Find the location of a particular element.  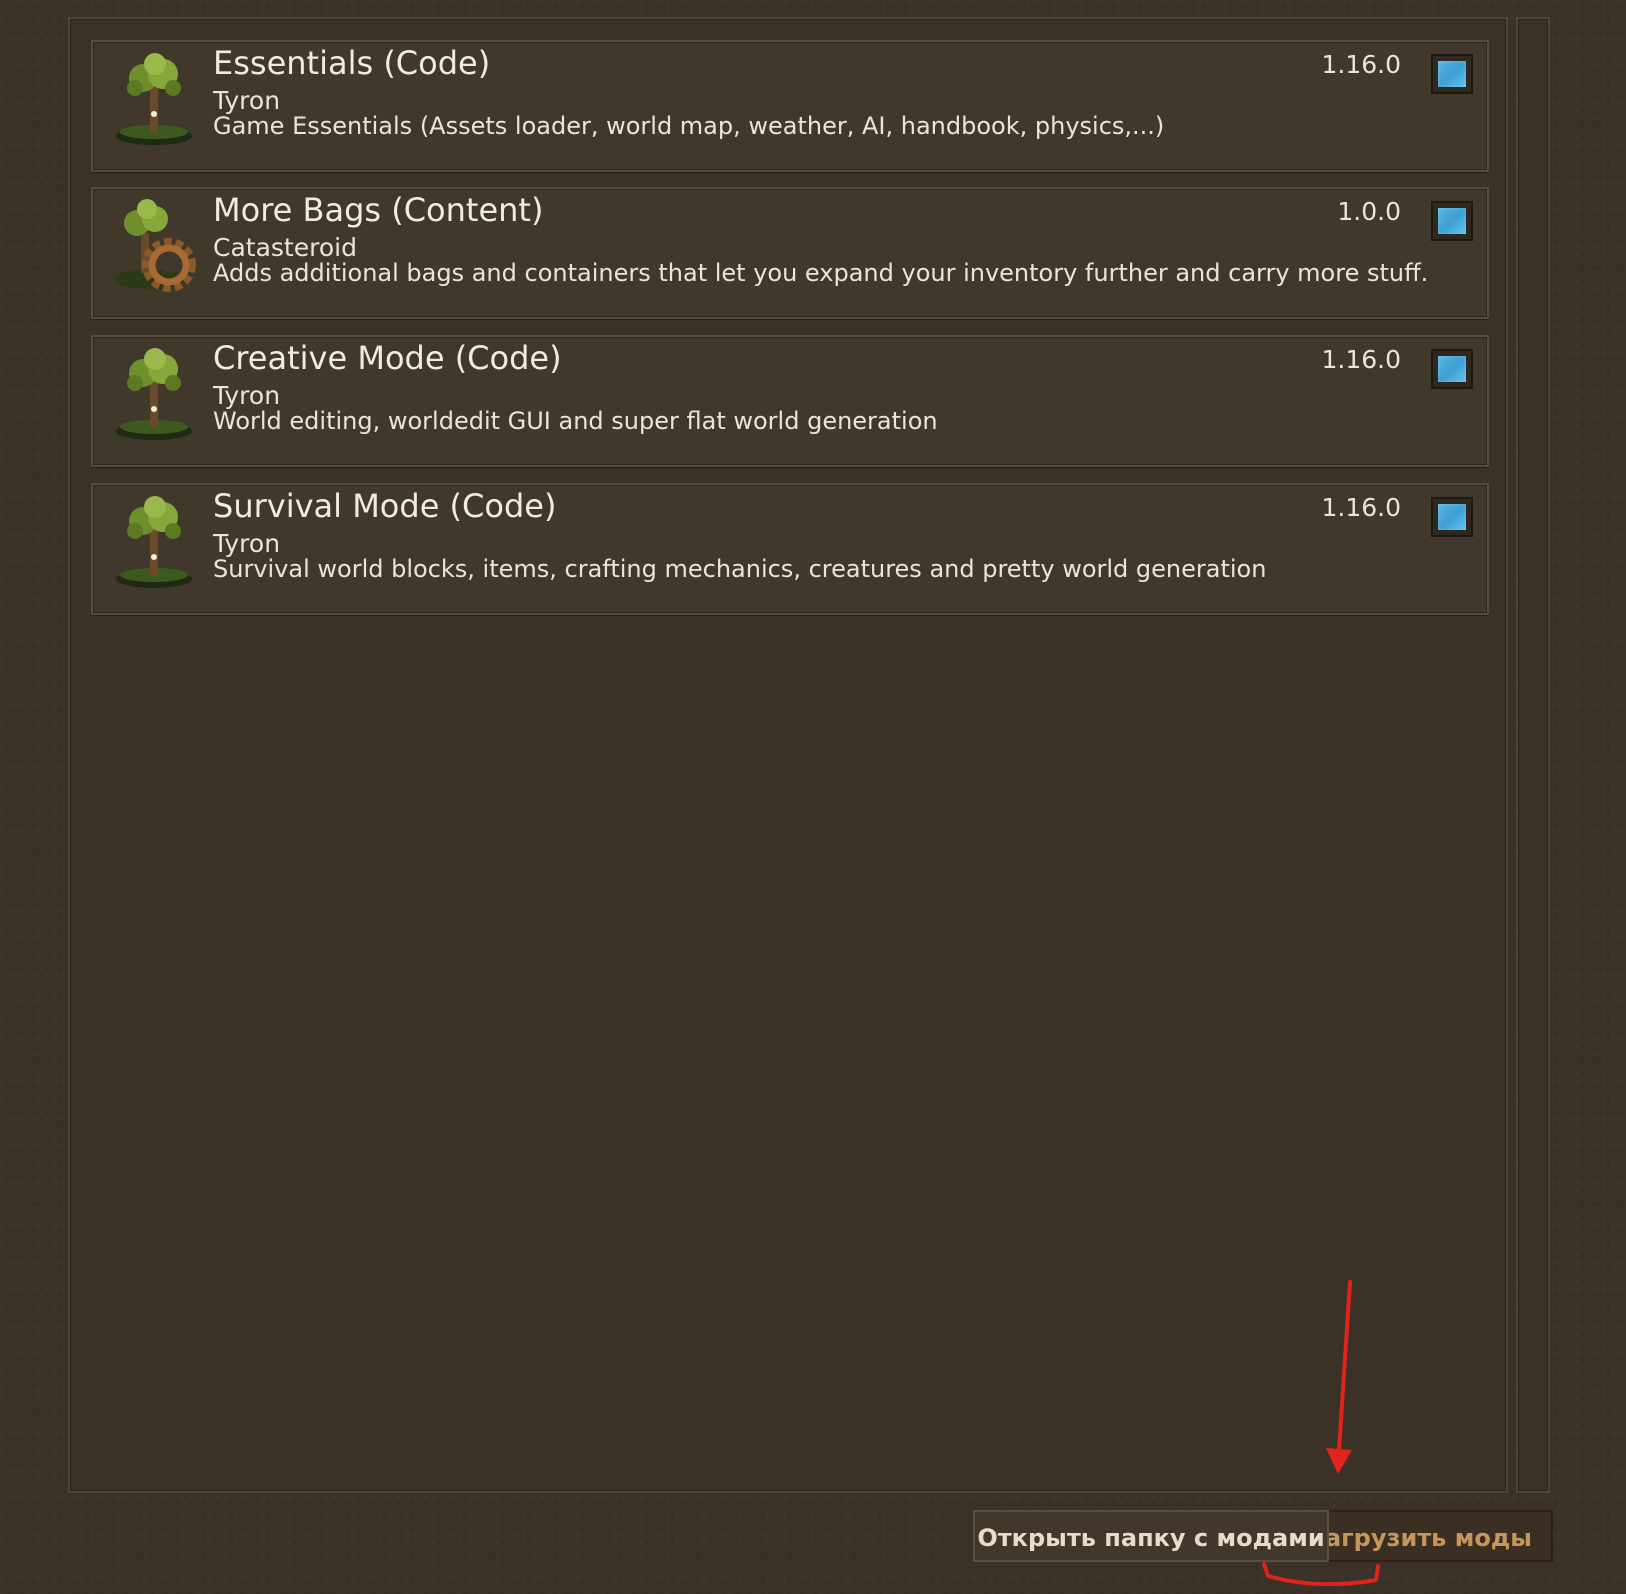

mod-version: 1.0.0 is located at coordinates (1369, 211).